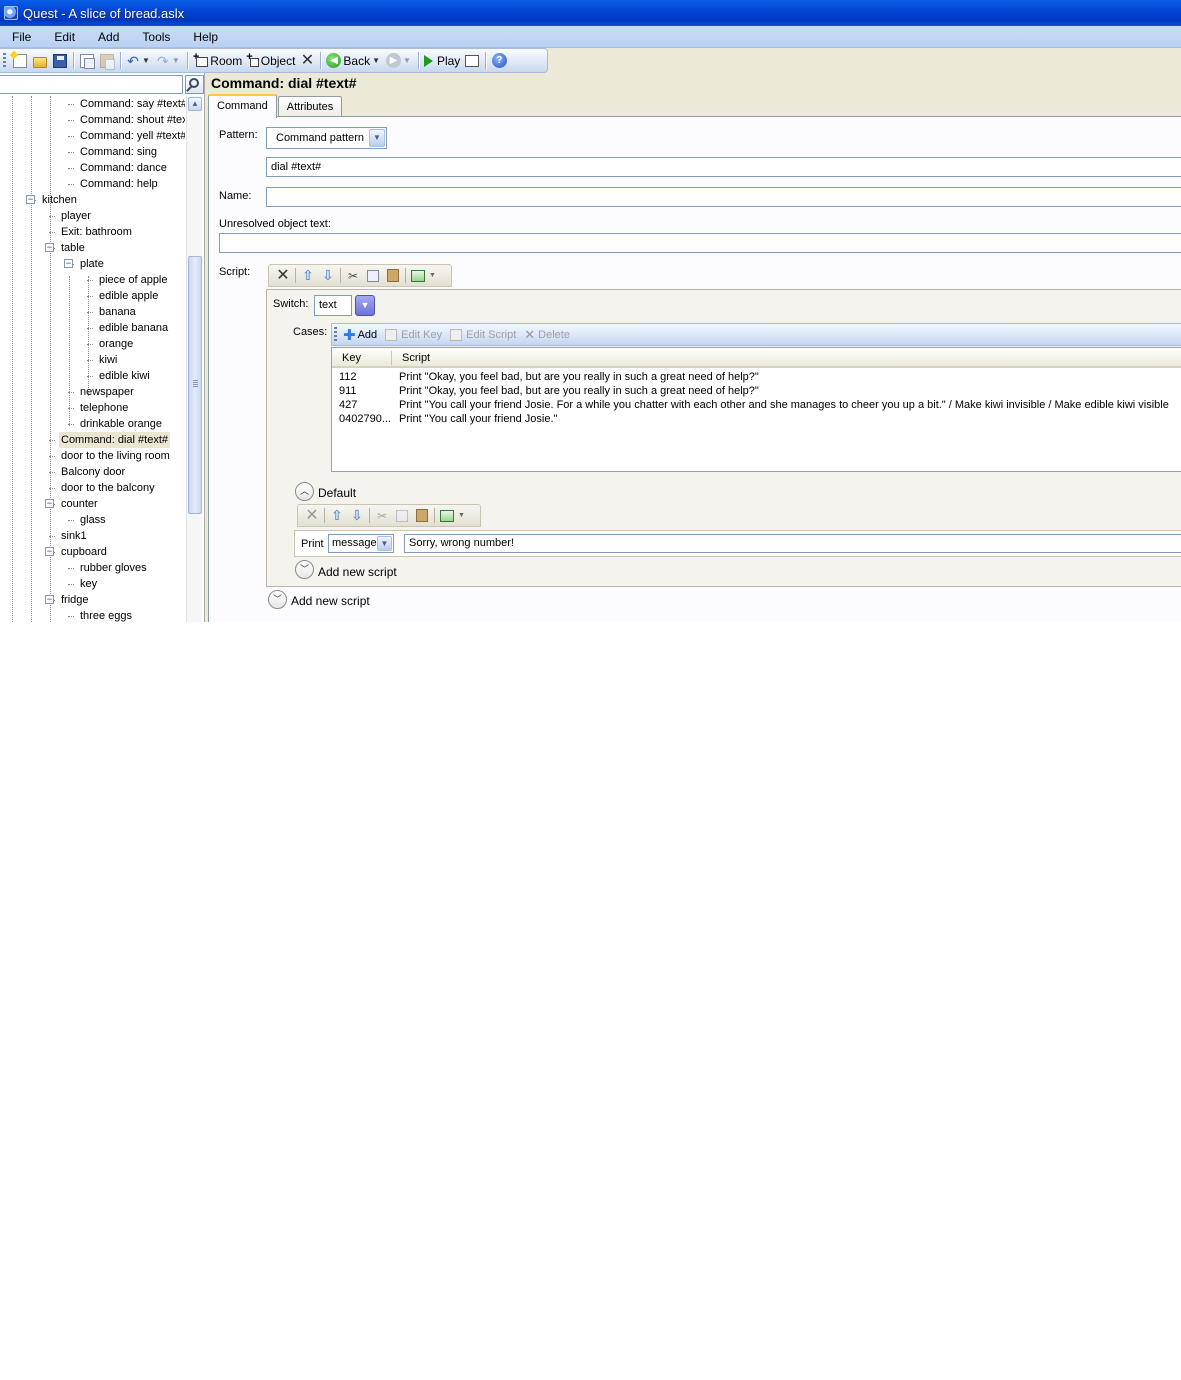 The image size is (1181, 1380). Describe the element at coordinates (108, 37) in the screenshot. I see `menu-add: Add` at that location.